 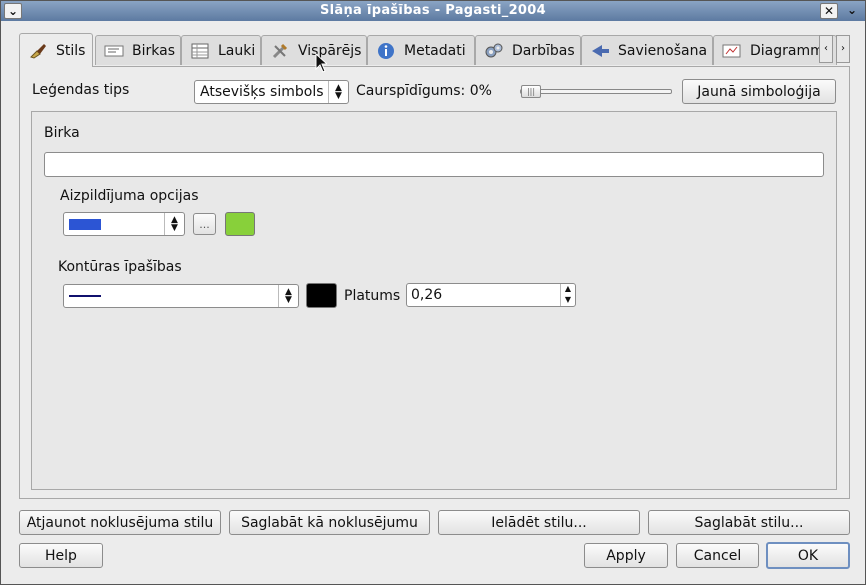 I want to click on outline-color-button, so click(x=321, y=295).